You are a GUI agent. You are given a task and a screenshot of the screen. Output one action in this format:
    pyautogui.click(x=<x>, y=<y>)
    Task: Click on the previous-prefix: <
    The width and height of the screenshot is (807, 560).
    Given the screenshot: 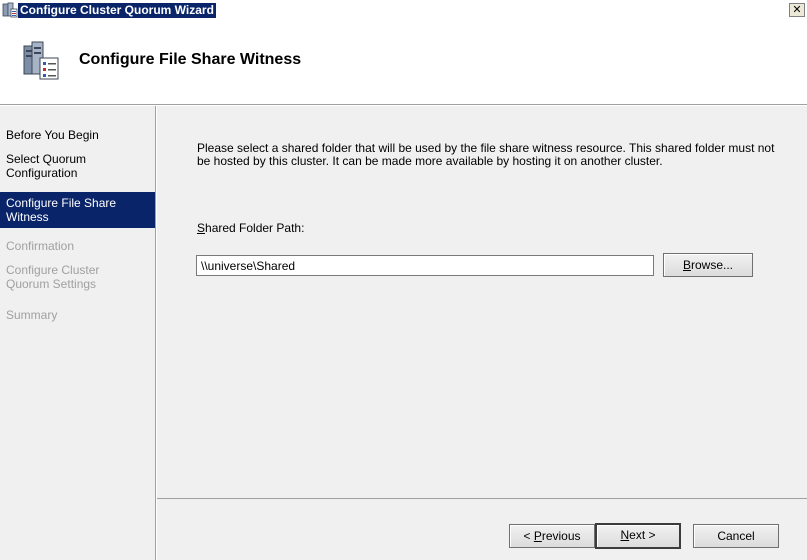 What is the action you would take?
    pyautogui.click(x=528, y=536)
    